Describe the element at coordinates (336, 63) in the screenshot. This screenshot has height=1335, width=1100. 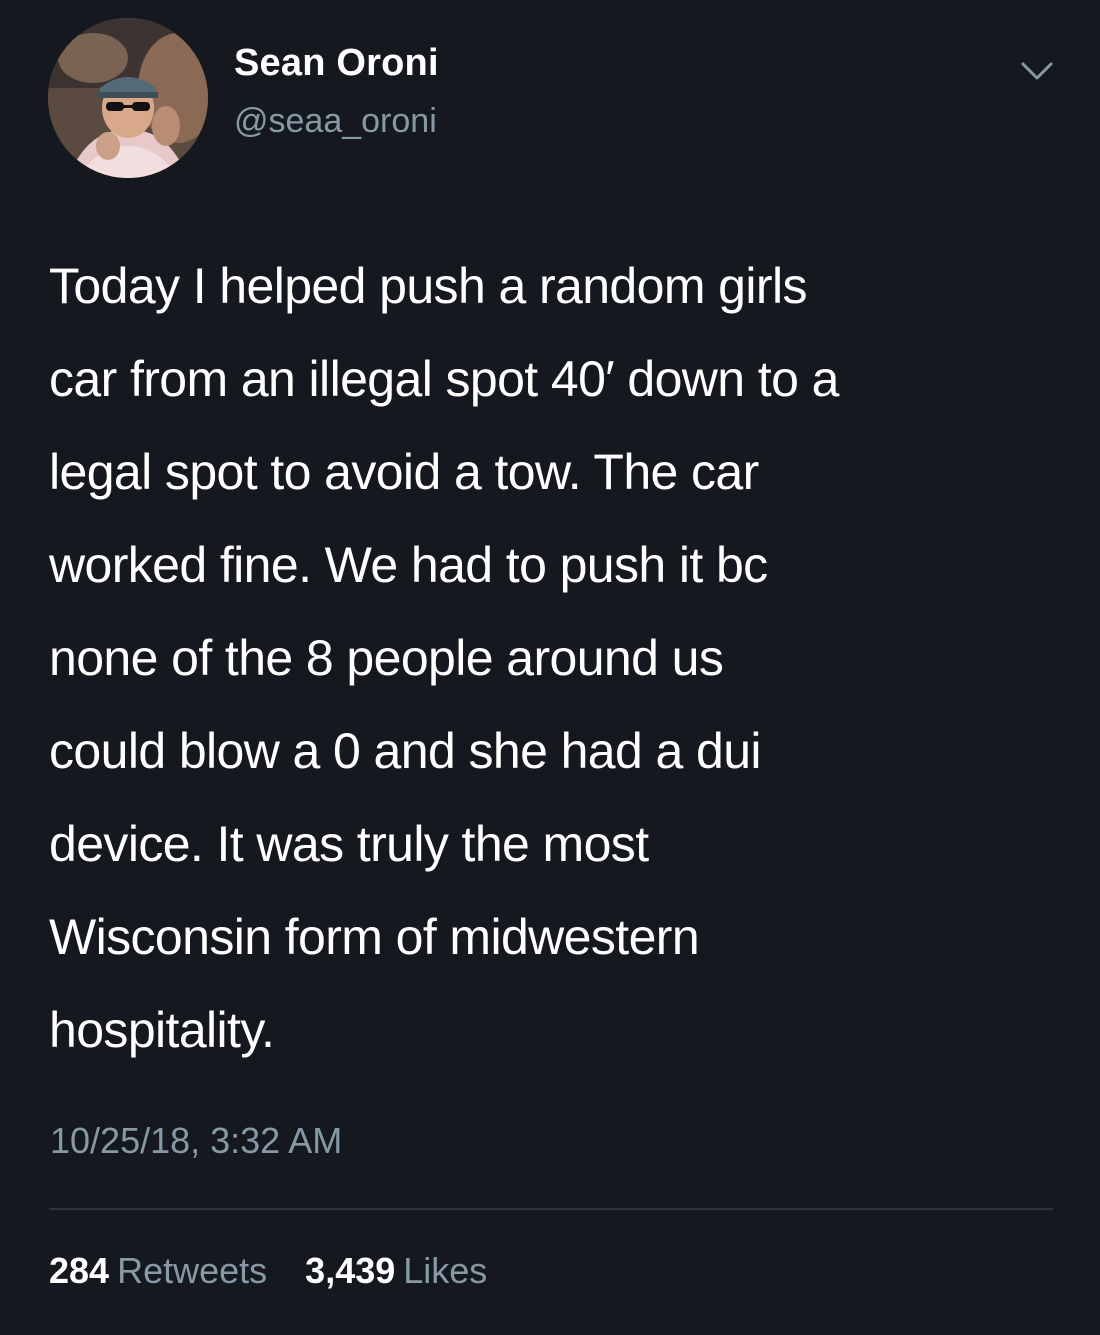
I see `author-display-name: Sean Oroni` at that location.